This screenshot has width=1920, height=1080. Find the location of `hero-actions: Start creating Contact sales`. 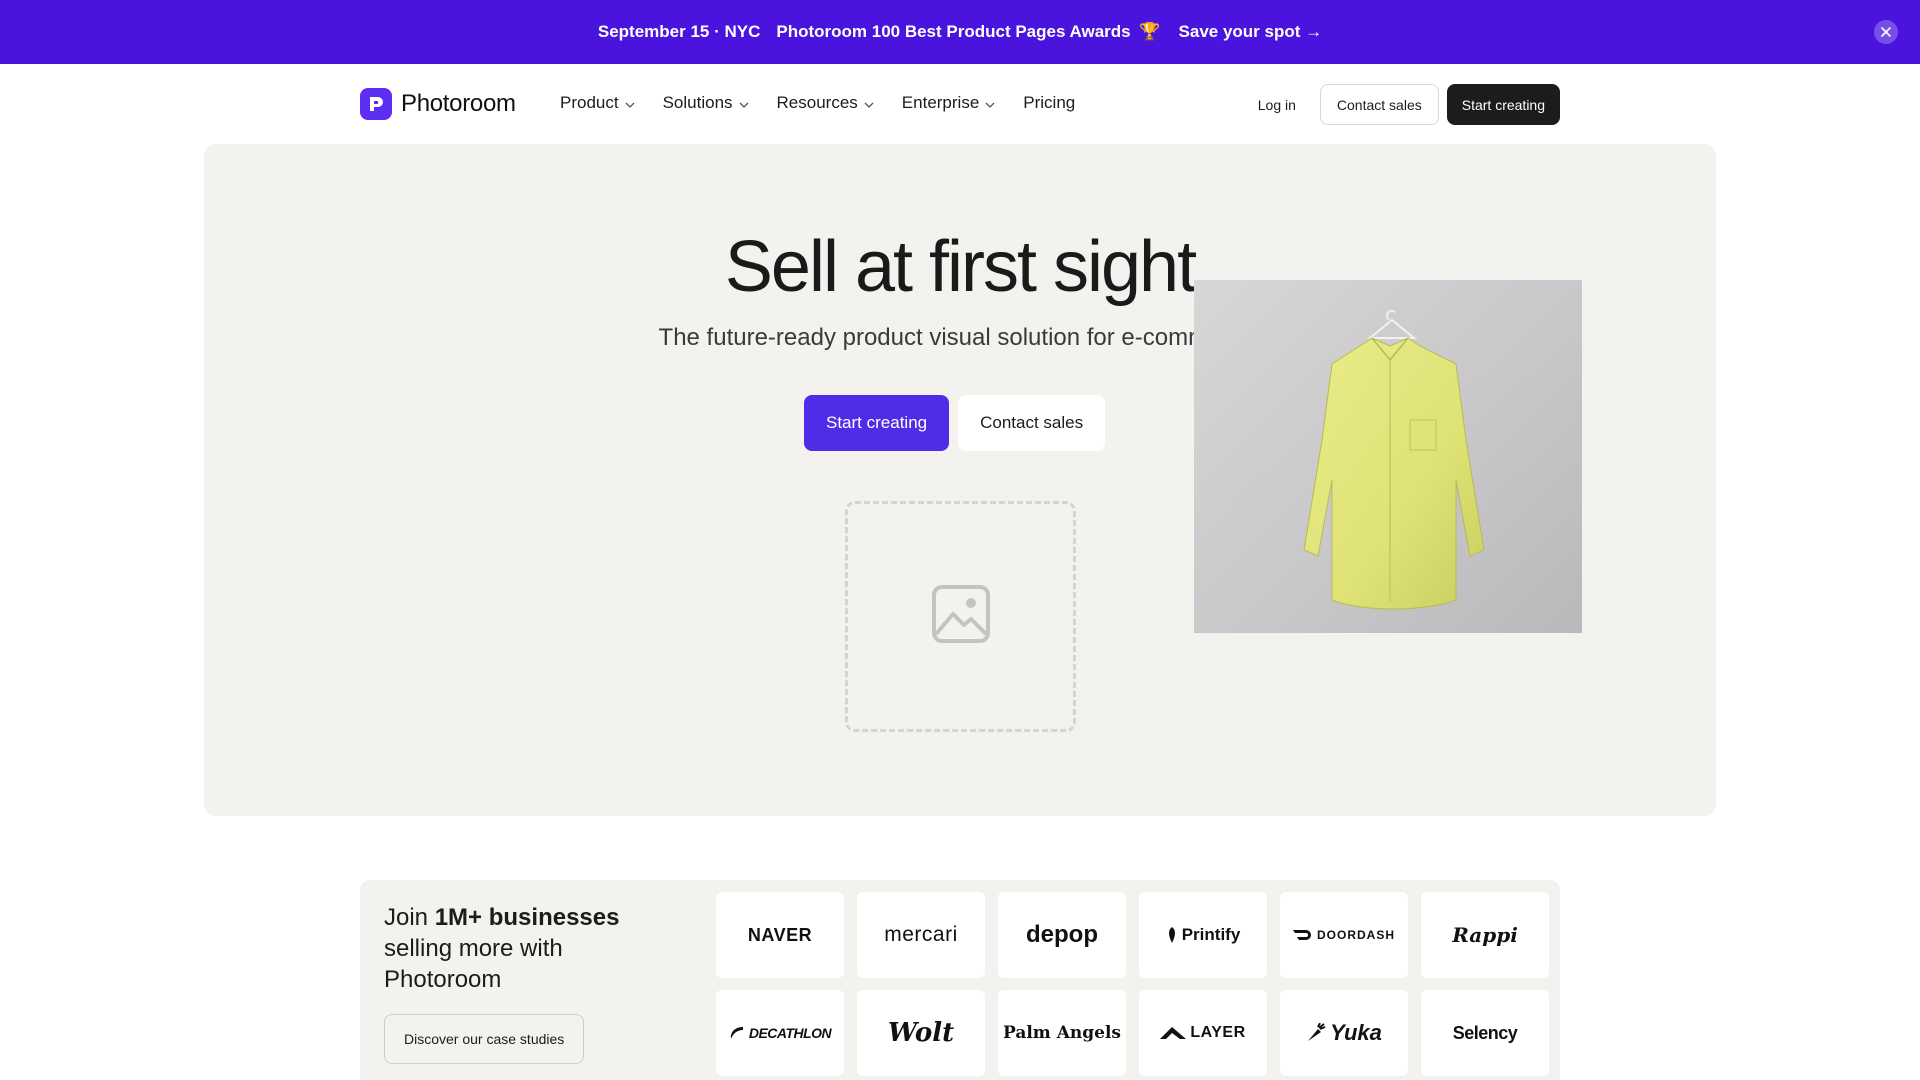

hero-actions: Start creating Contact sales is located at coordinates (955, 423).